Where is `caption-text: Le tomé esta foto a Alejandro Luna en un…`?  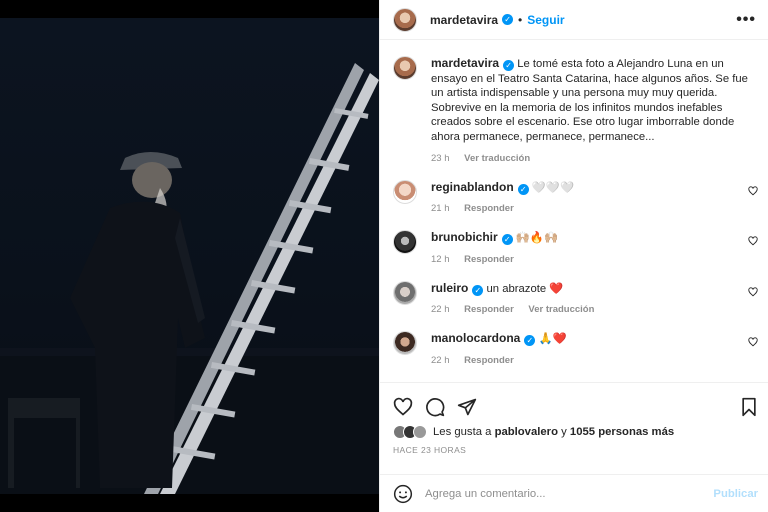 caption-text: Le tomé esta foto a Alejandro Luna en un… is located at coordinates (589, 100).